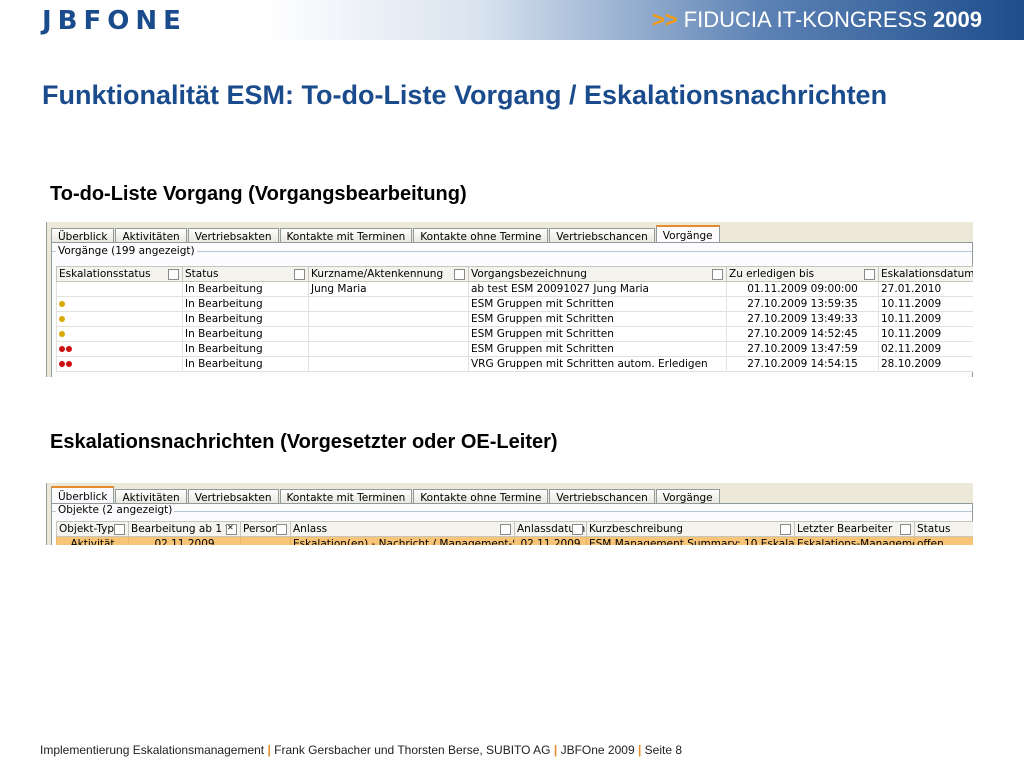 The height and width of the screenshot is (768, 1024). I want to click on cell-zu-erledigen: 27.10.2009 13:59:35, so click(802, 304).